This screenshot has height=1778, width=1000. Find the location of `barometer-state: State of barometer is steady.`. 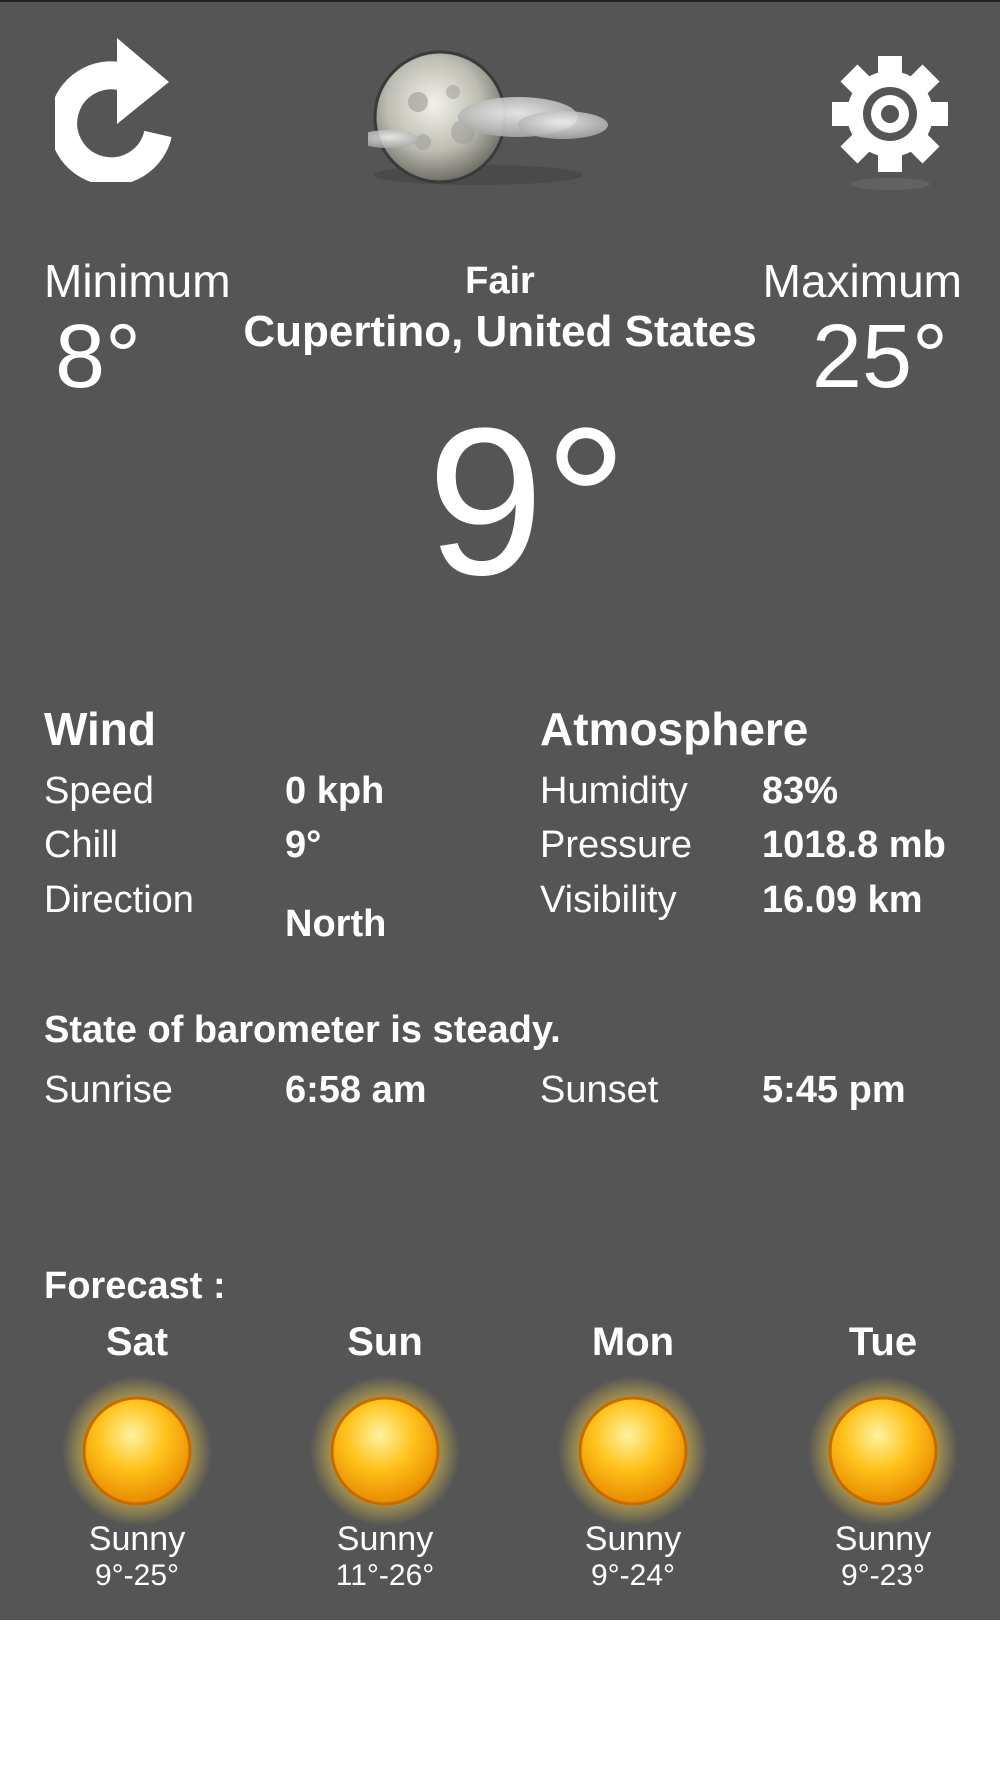

barometer-state: State of barometer is steady. is located at coordinates (302, 1030).